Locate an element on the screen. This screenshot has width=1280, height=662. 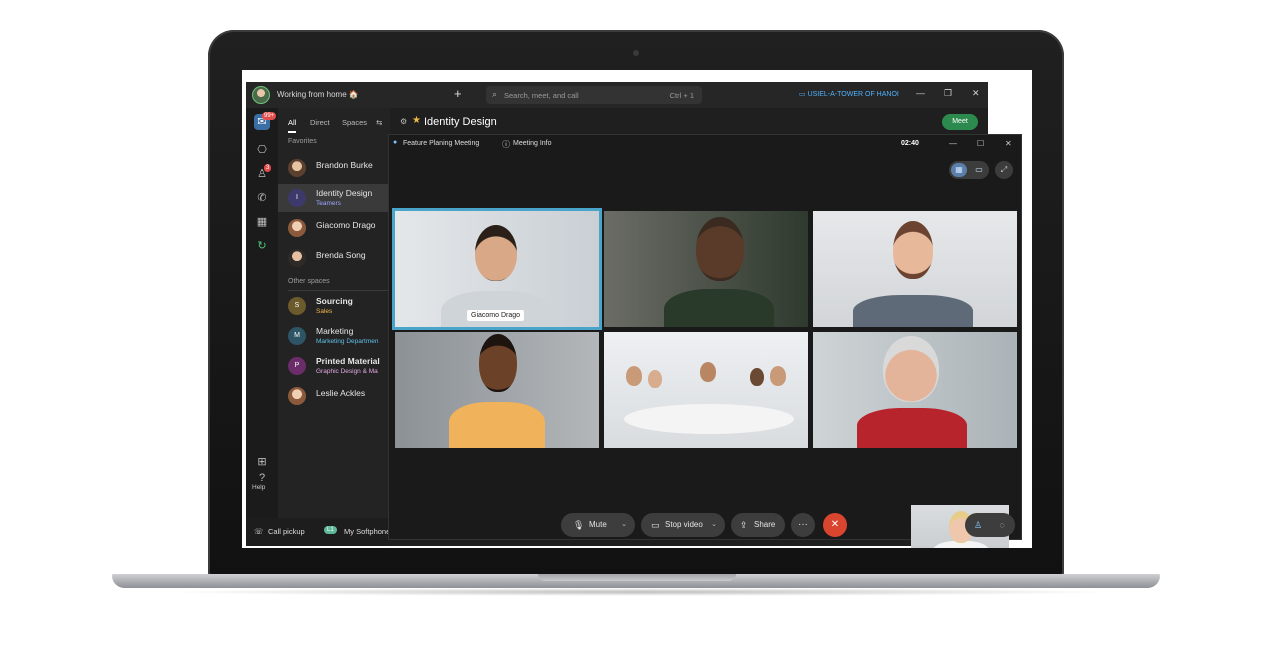
end-call-button: ✕ is located at coordinates (835, 525).